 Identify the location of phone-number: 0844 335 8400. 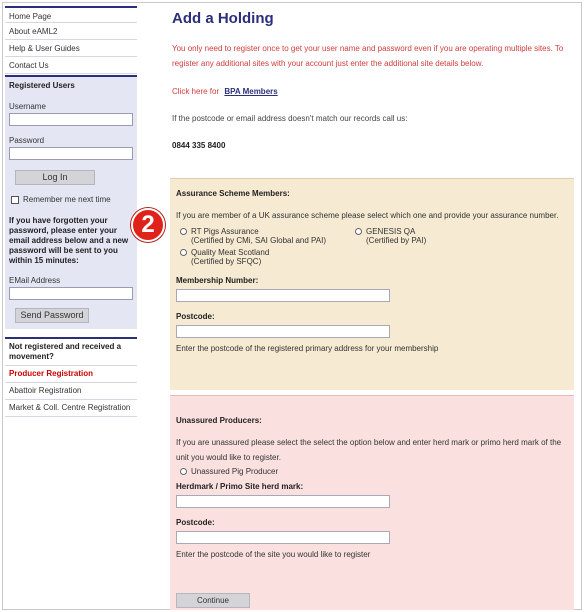
(199, 145).